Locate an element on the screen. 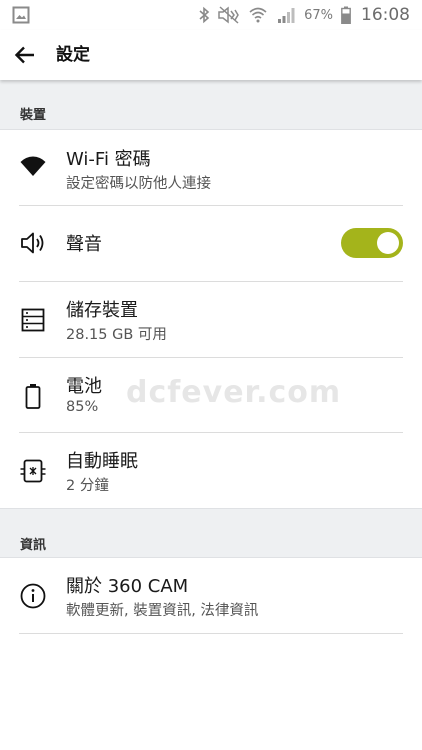 The width and height of the screenshot is (422, 750). list-item-sound: 聲音 is located at coordinates (211, 243).